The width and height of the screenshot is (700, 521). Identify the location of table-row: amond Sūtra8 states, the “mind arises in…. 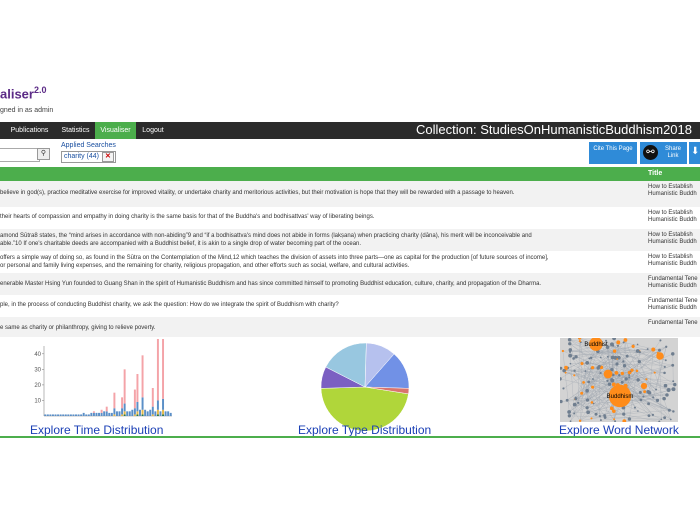
(350, 240).